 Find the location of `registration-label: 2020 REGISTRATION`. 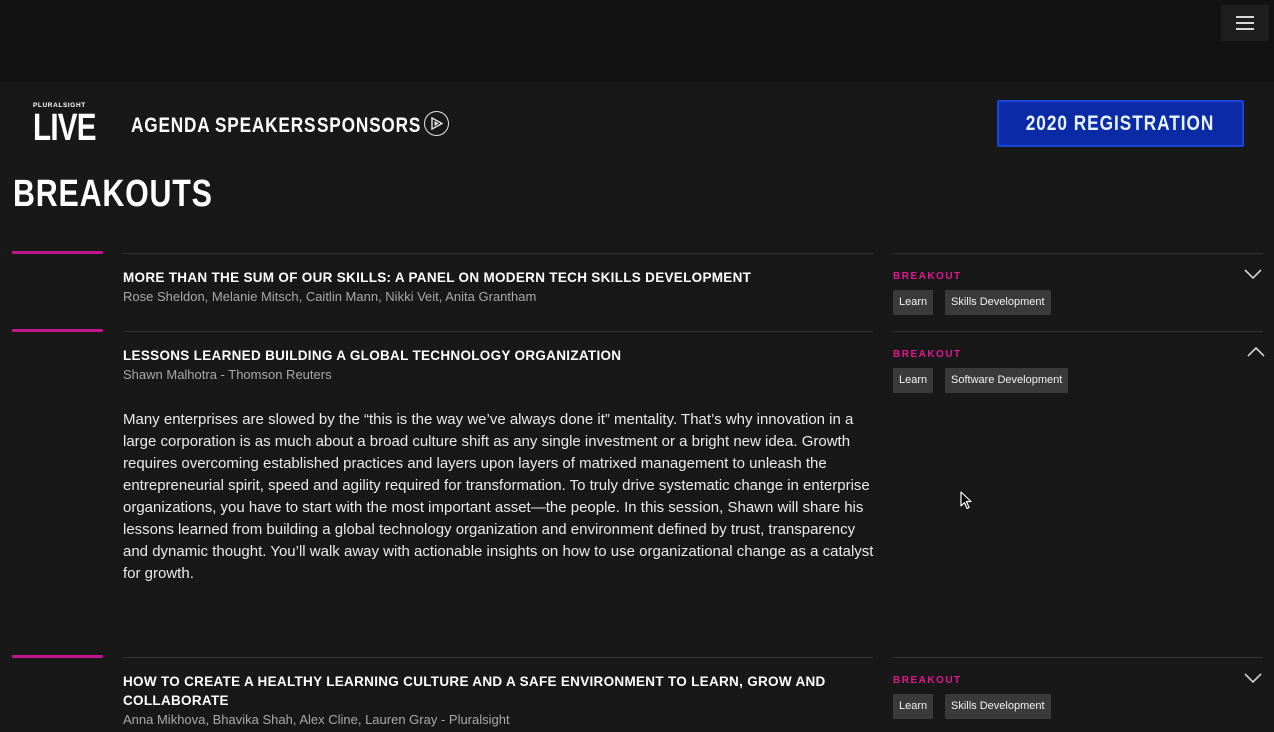

registration-label: 2020 REGISTRATION is located at coordinates (1120, 123).